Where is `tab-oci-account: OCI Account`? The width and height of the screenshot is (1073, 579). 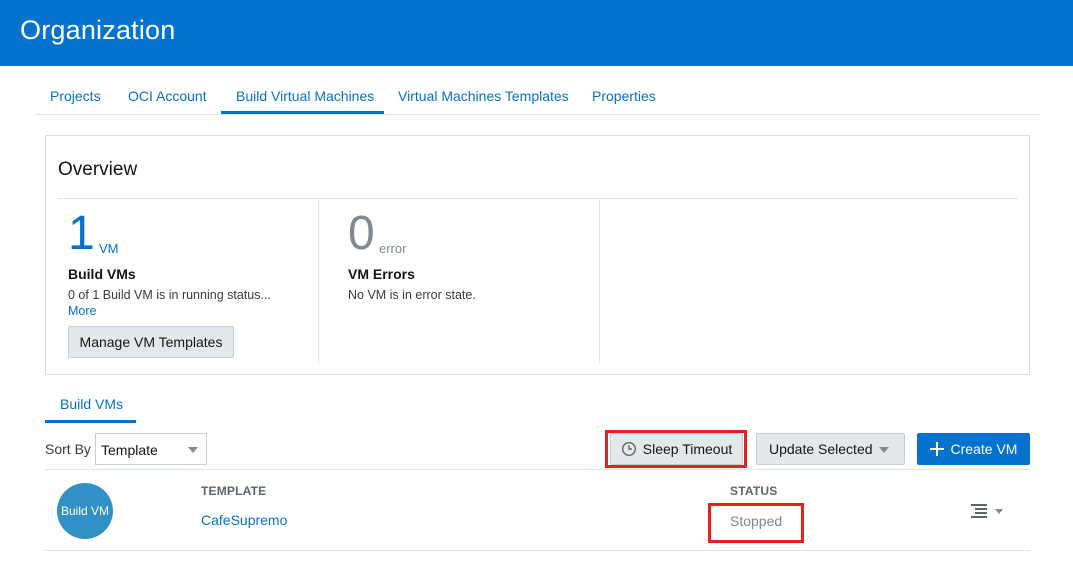
tab-oci-account: OCI Account is located at coordinates (167, 96).